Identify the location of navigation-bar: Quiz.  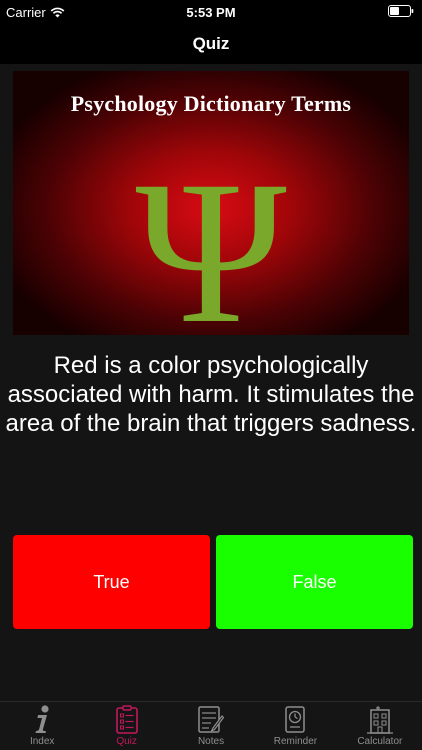
(211, 44).